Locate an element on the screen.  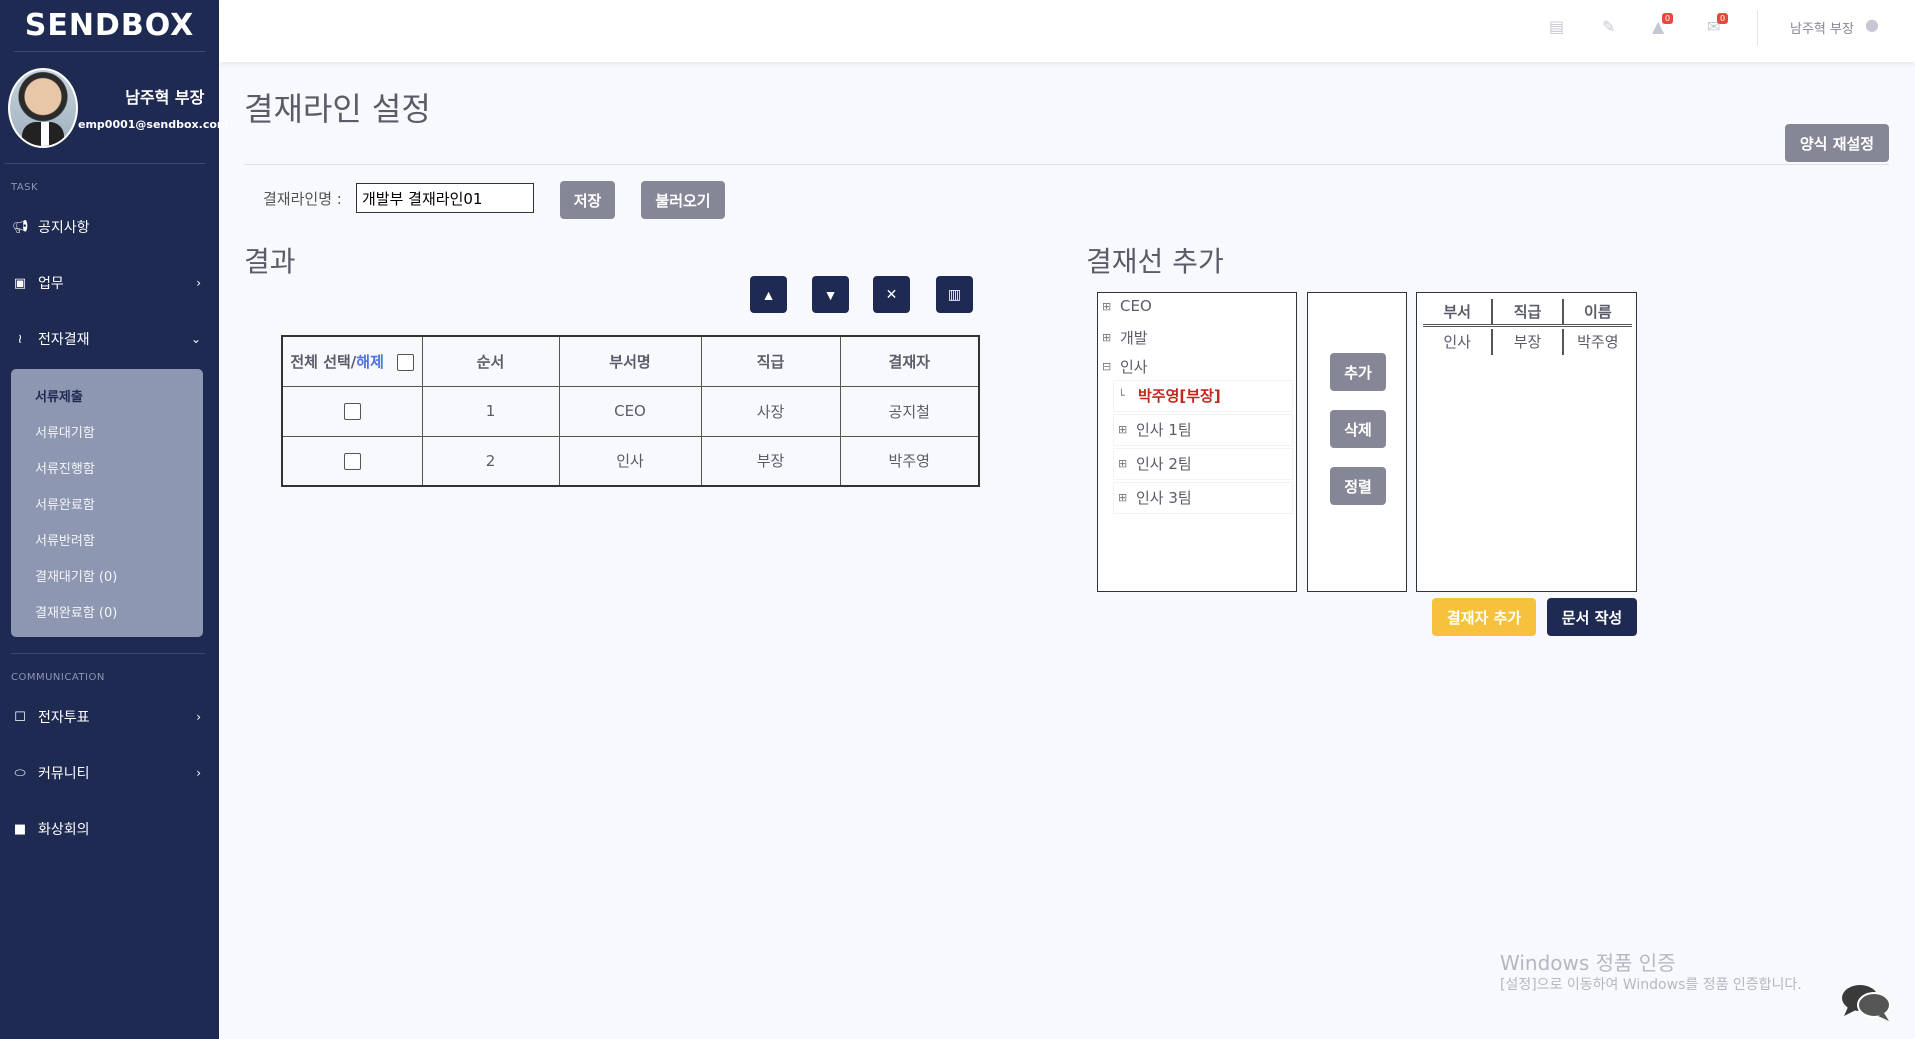
header-select-label: 전체 선택/ is located at coordinates (323, 361).